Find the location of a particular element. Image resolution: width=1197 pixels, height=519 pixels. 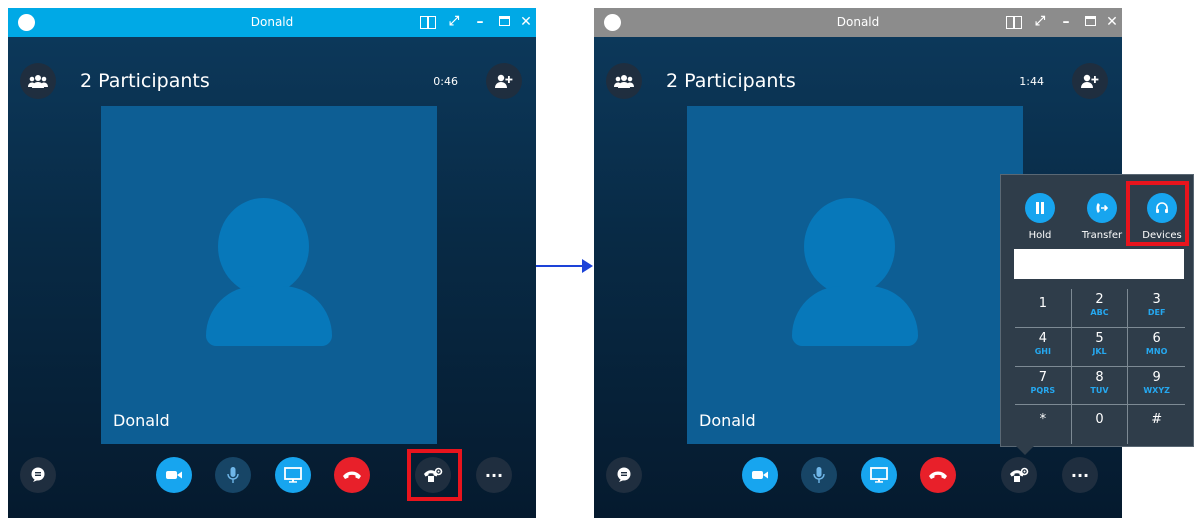

pause-icon is located at coordinates (1040, 208).